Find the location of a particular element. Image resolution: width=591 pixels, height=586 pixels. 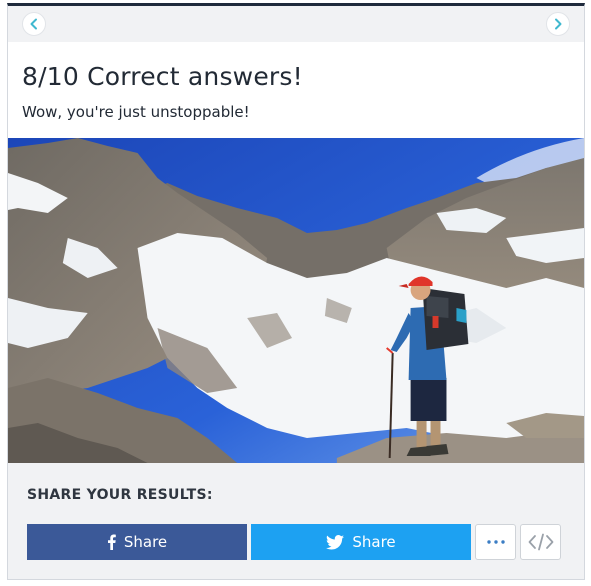

more-dots-icon is located at coordinates (495, 542).